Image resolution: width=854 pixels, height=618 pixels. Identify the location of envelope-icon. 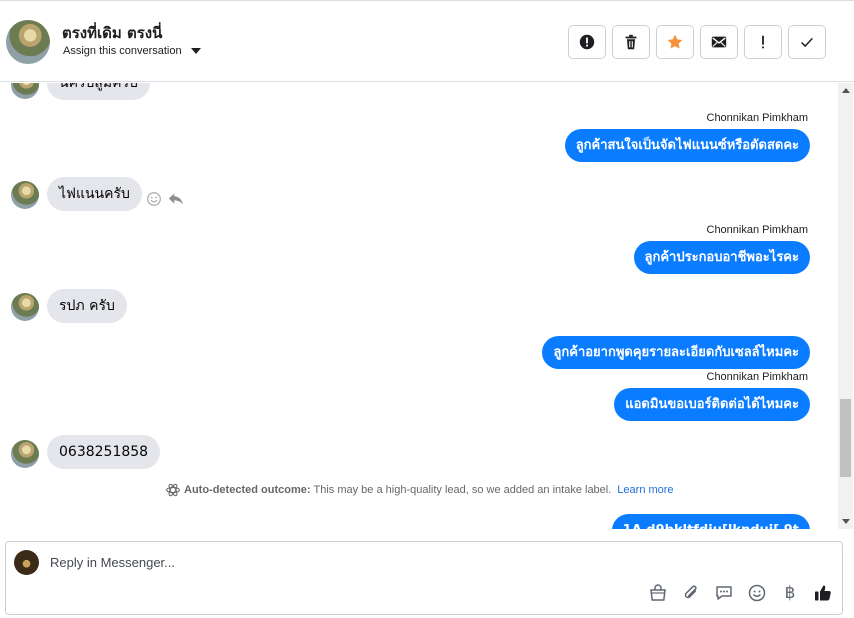
(719, 42).